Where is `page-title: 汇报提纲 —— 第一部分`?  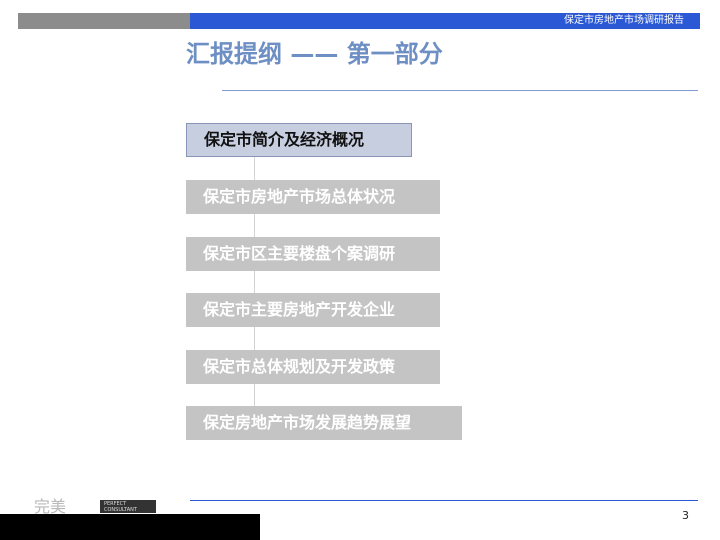
page-title: 汇报提纲 —— 第一部分 is located at coordinates (314, 54).